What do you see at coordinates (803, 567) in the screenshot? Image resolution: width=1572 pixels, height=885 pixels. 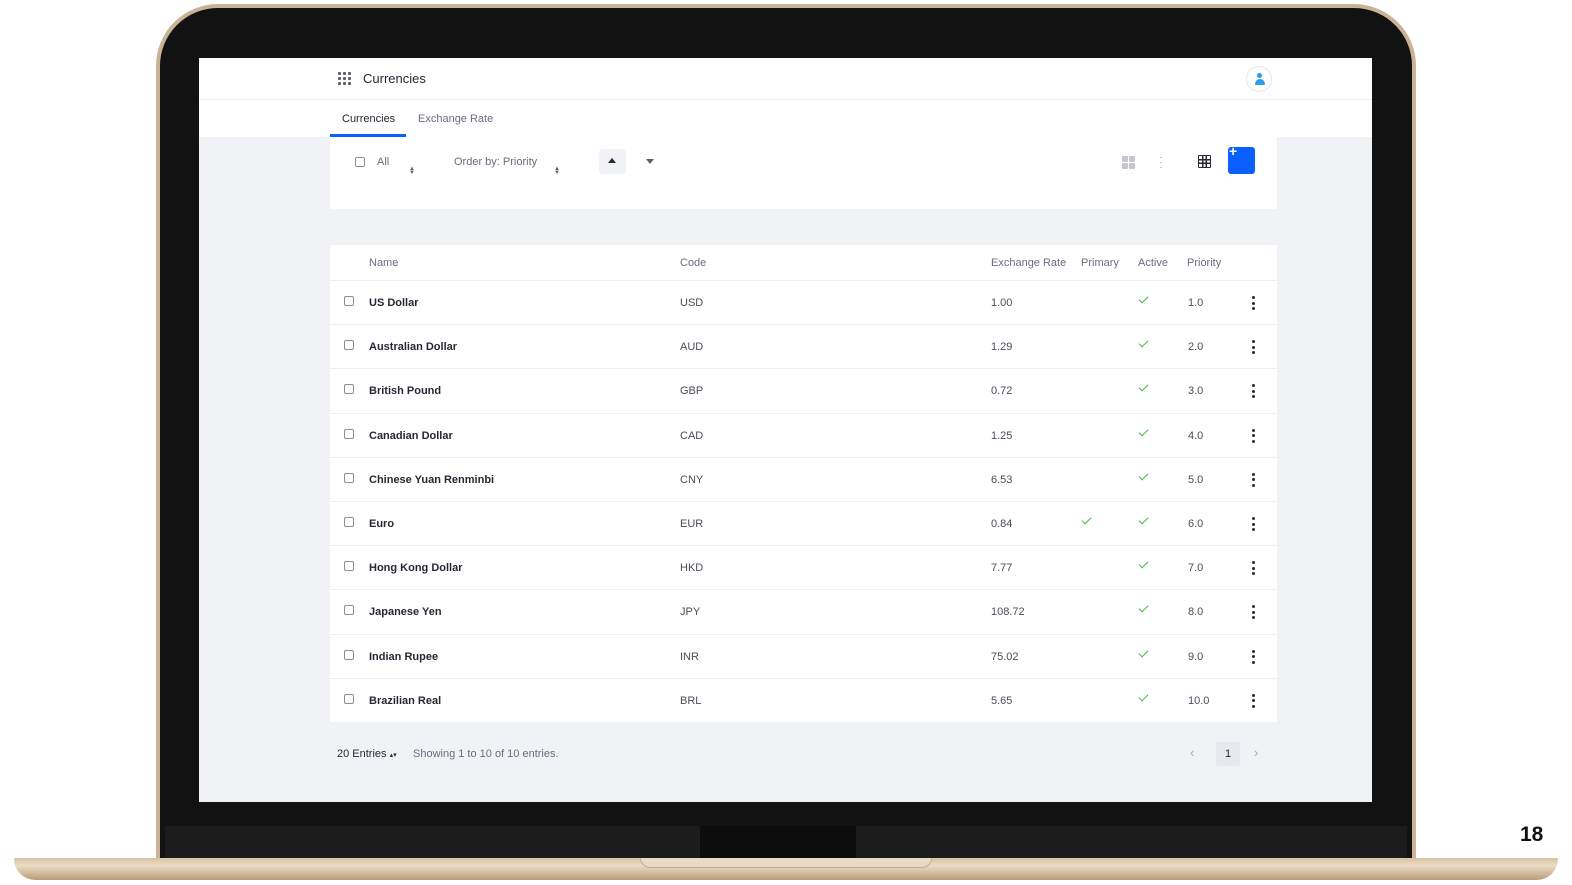 I see `table-row: Hong Kong Dollar HKD 7.77 7.0` at bounding box center [803, 567].